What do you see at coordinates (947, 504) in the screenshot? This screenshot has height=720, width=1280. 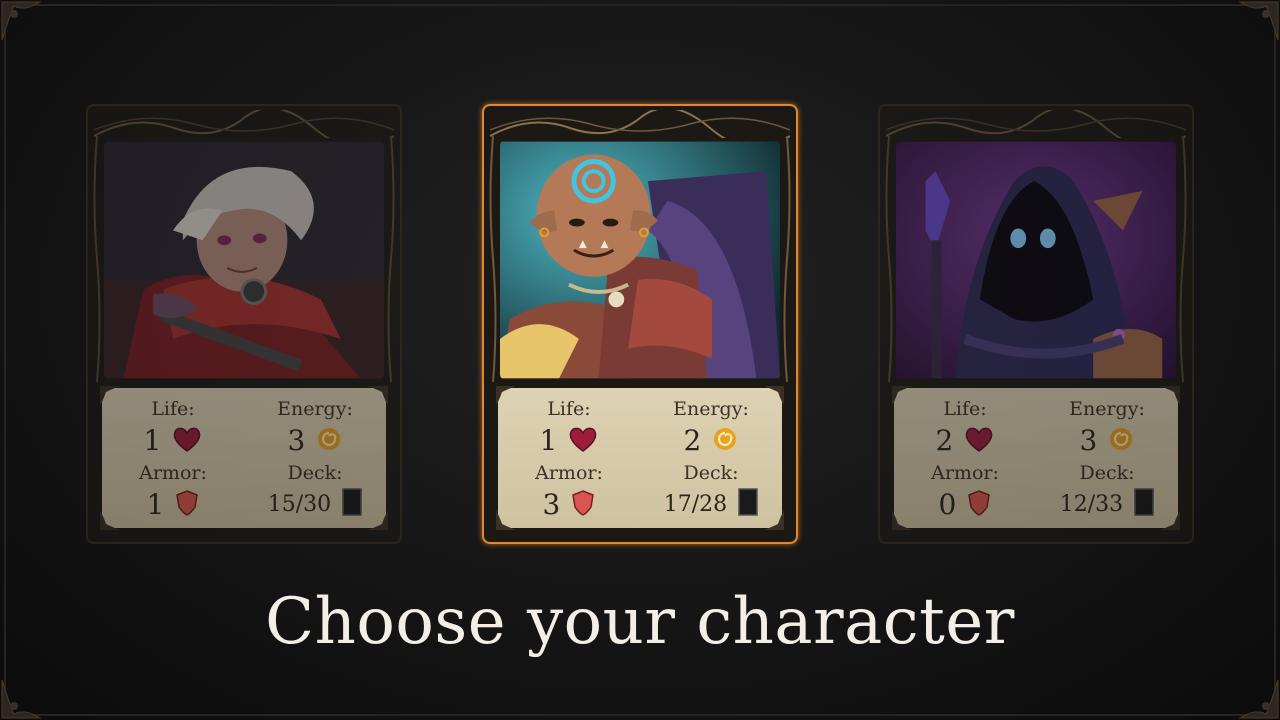 I see `armor-value: 0` at bounding box center [947, 504].